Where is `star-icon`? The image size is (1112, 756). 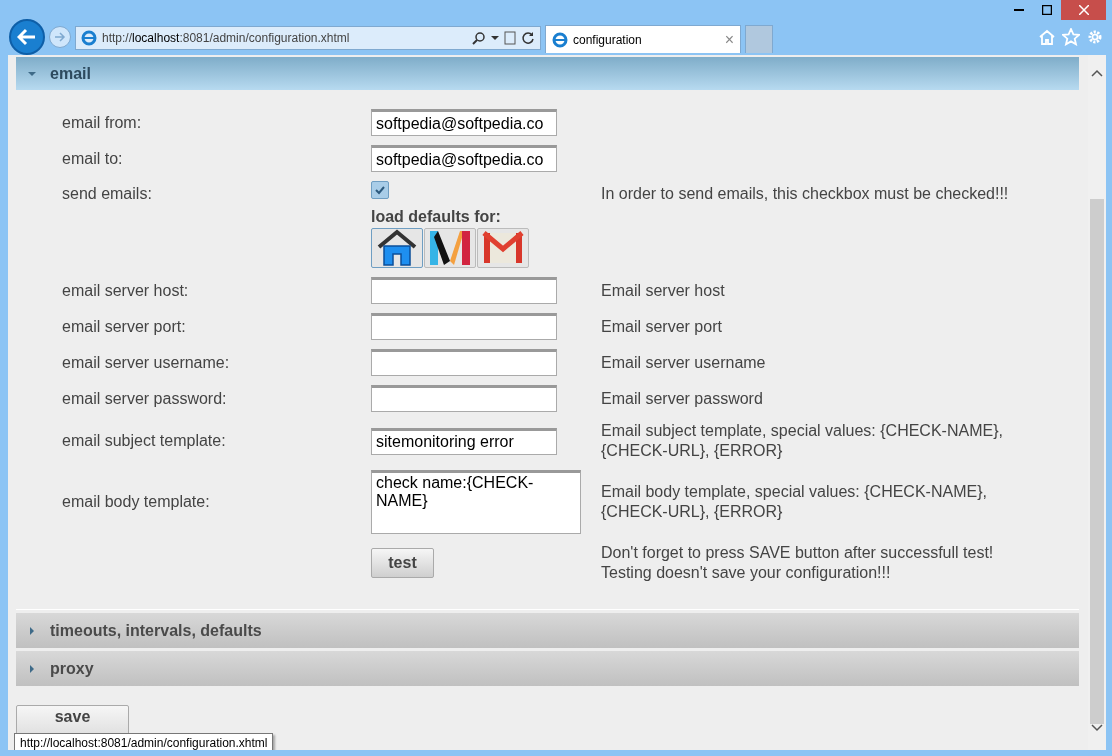
star-icon is located at coordinates (1071, 37).